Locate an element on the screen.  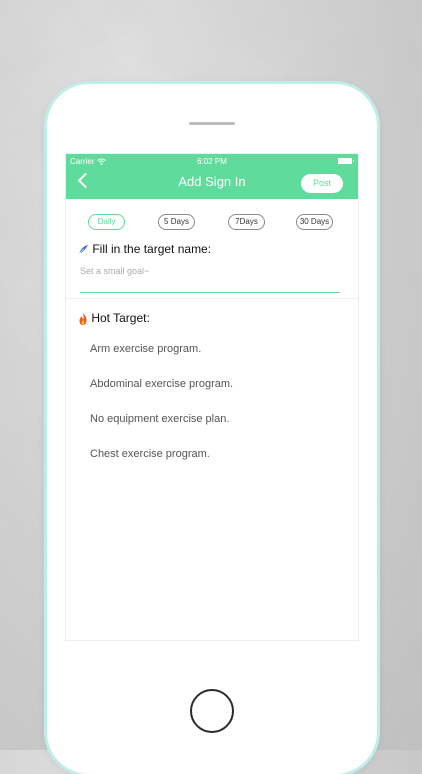
nav-bar: Add Sign In Post is located at coordinates (212, 183).